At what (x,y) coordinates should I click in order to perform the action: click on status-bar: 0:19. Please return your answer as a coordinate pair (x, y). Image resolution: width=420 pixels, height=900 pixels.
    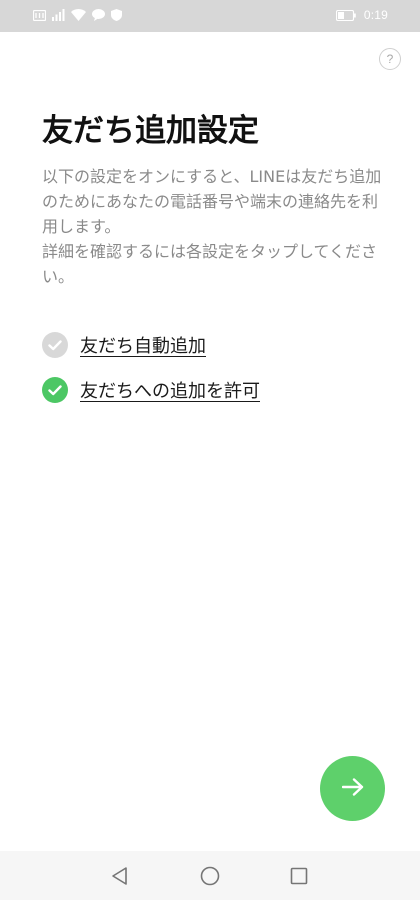
    Looking at the image, I should click on (210, 16).